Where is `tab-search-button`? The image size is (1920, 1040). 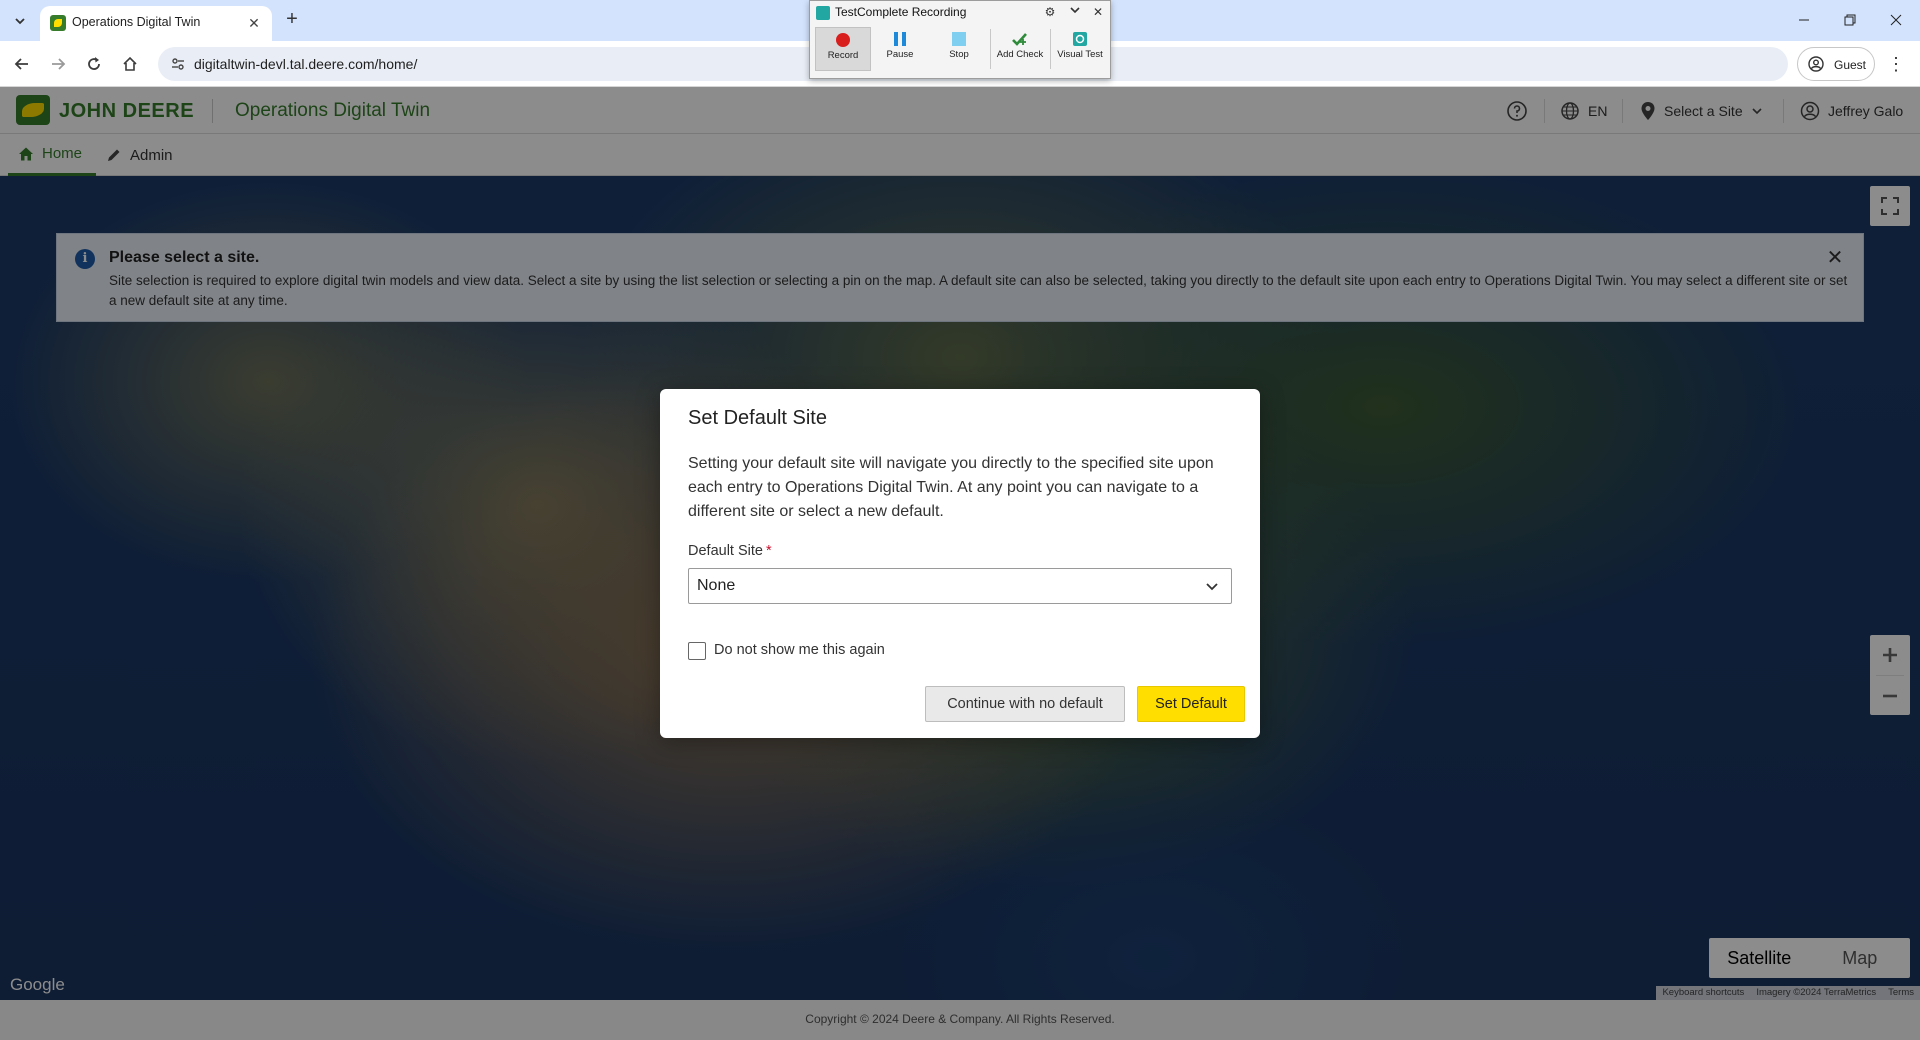
tab-search-button is located at coordinates (20, 21).